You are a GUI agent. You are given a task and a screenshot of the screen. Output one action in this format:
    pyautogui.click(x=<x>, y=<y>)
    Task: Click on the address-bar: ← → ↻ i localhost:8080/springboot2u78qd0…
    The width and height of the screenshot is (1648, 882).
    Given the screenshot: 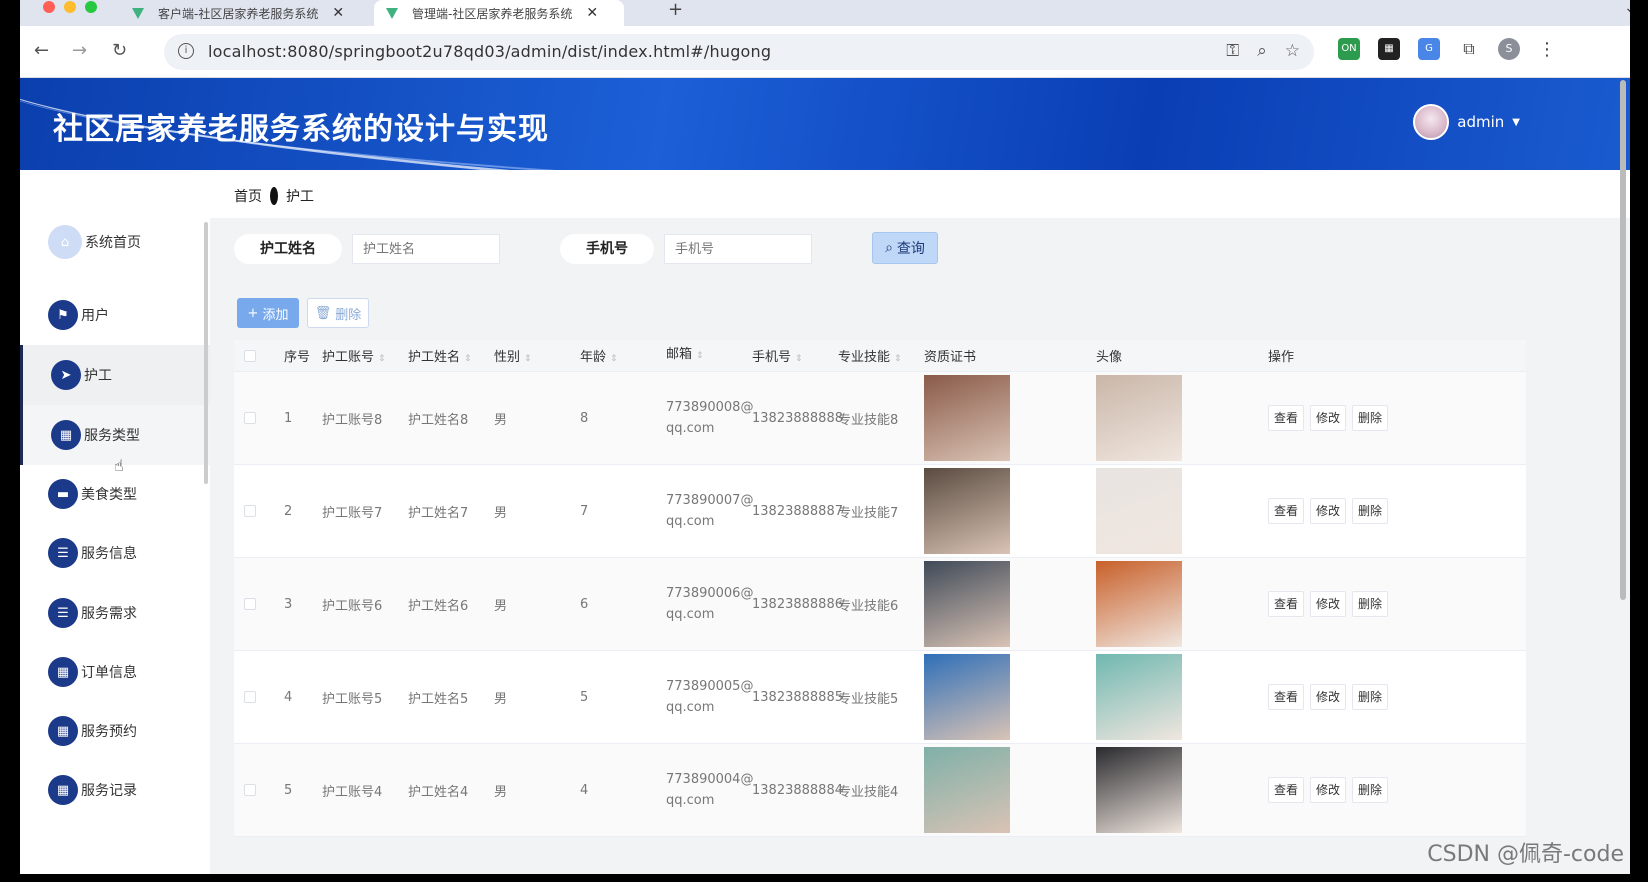 What is the action you would take?
    pyautogui.click(x=825, y=52)
    